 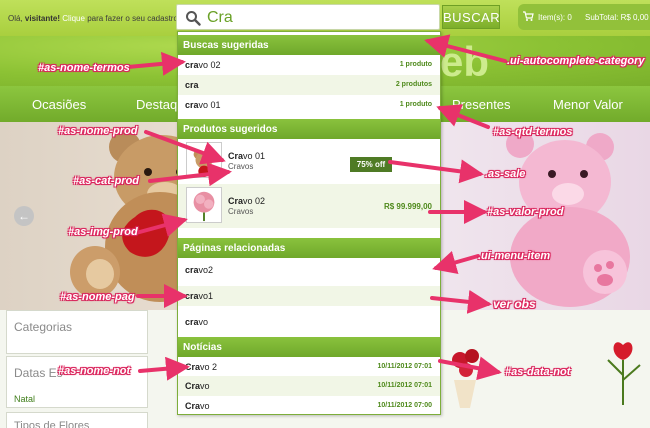 I want to click on ac-product-row: Cravo 02 Cravos R$ 99.999,00, so click(x=309, y=206).